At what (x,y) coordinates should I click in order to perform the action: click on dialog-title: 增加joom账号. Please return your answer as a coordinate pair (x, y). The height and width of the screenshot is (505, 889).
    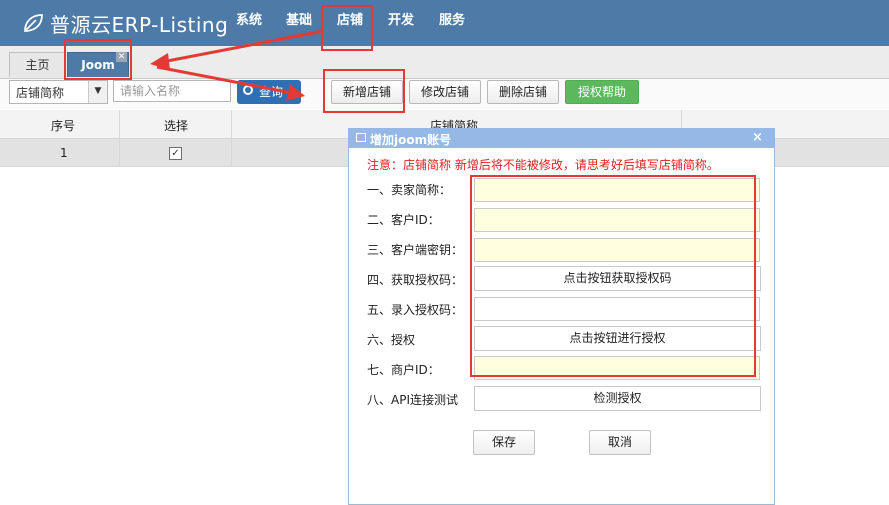
    Looking at the image, I should click on (411, 140).